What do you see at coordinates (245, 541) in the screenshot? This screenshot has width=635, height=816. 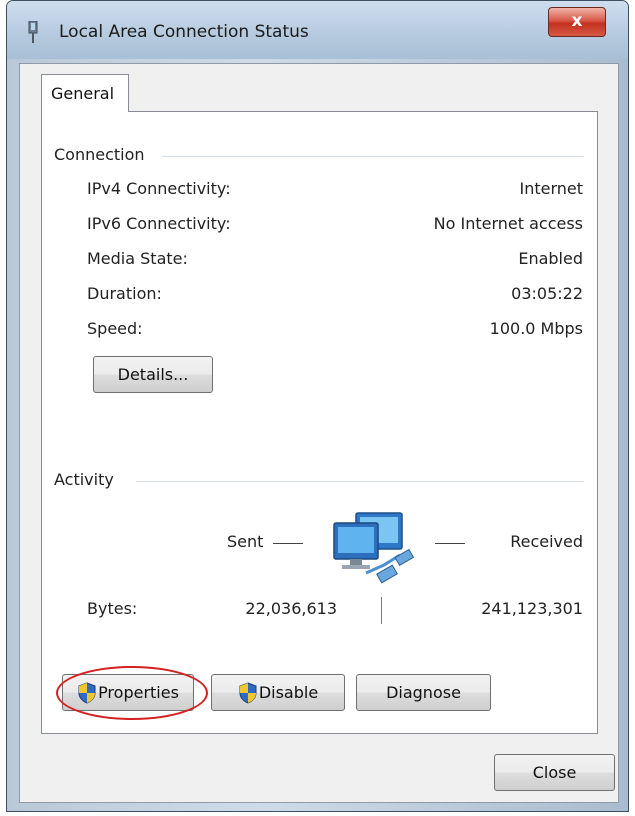 I see `sent-label: Sent` at bounding box center [245, 541].